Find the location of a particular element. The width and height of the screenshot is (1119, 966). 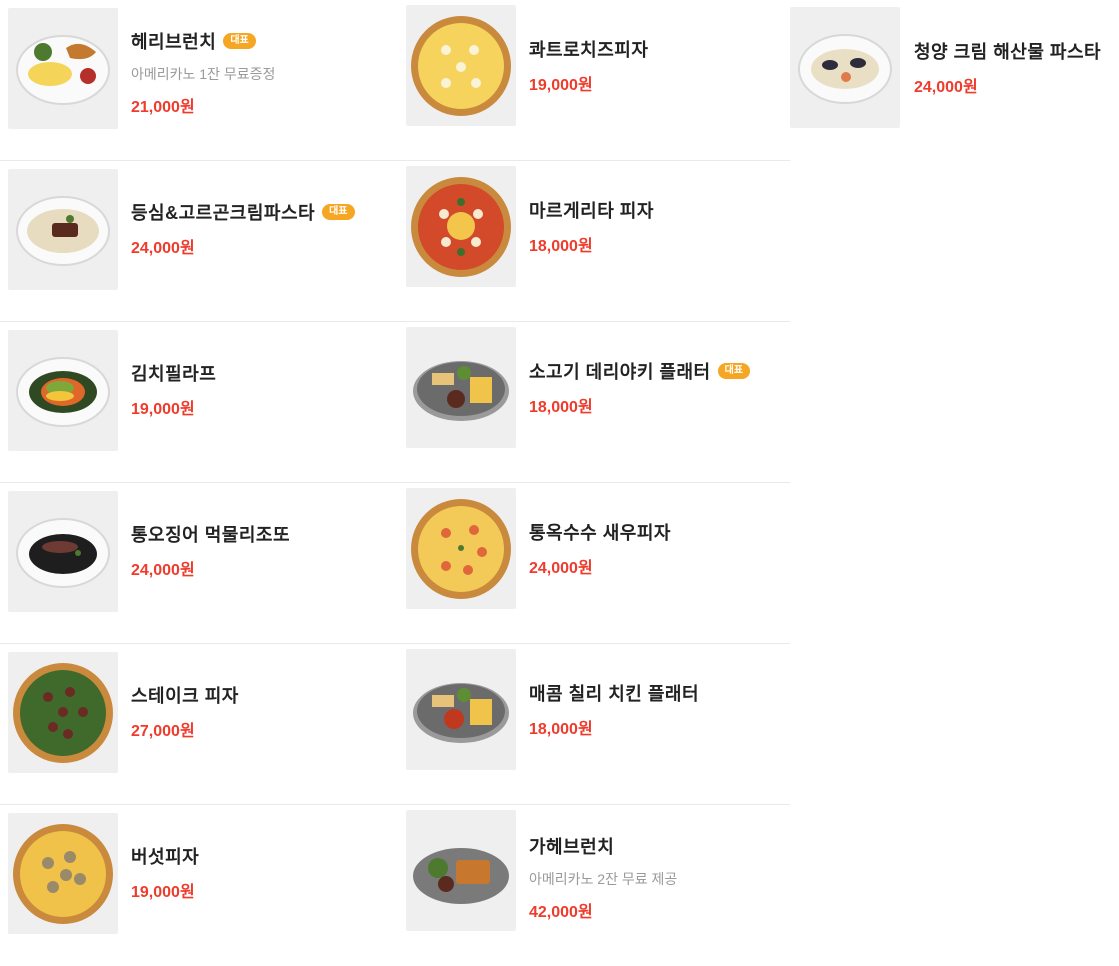

menu-item-info: 헤리브런치 대표아메리카노 1잔 무료증정 21,000원 is located at coordinates (264, 72).